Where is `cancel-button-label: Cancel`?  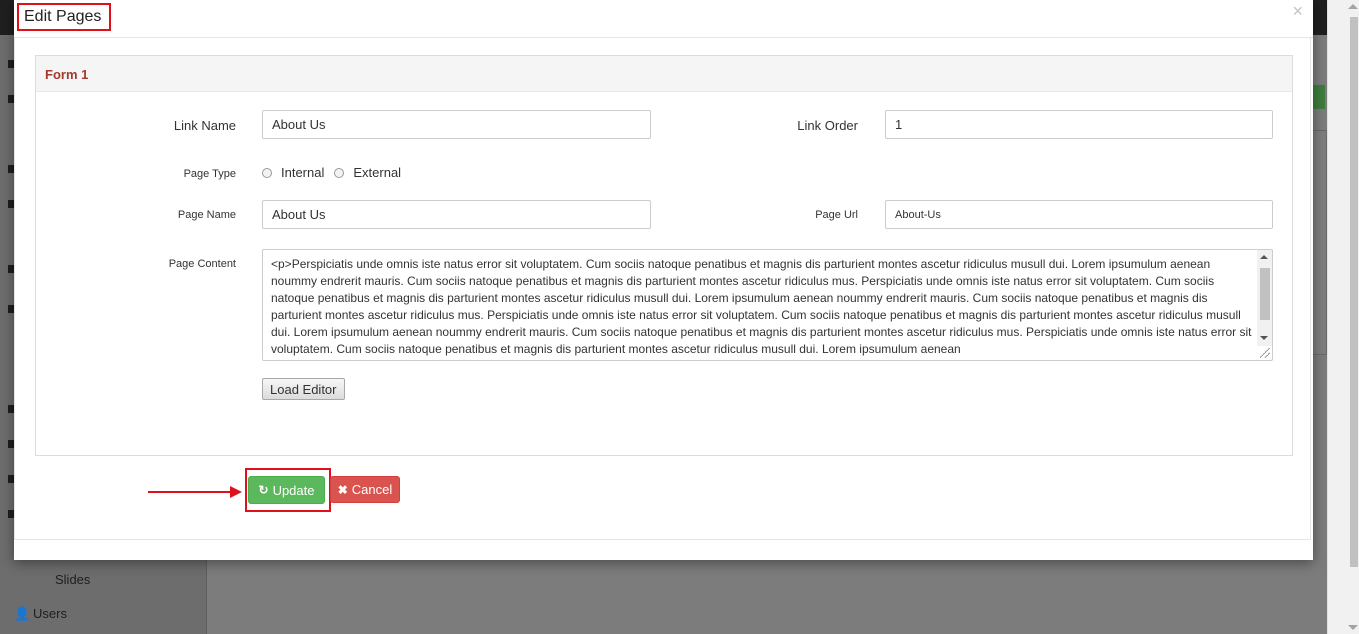 cancel-button-label: Cancel is located at coordinates (372, 489).